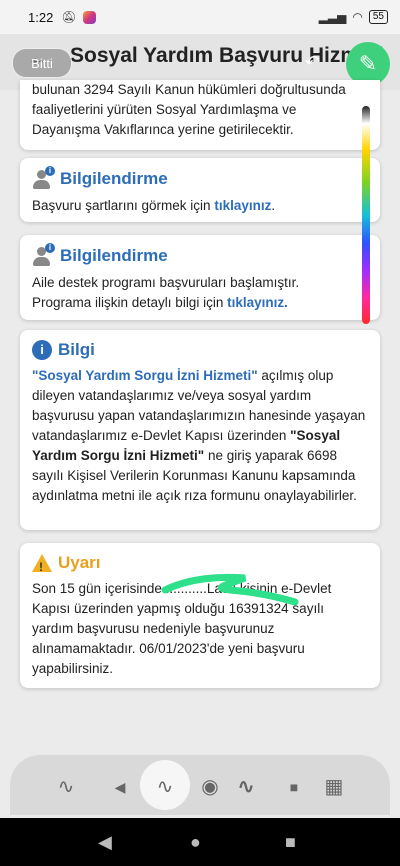  Describe the element at coordinates (41, 17) in the screenshot. I see `status-time: 1:22` at that location.